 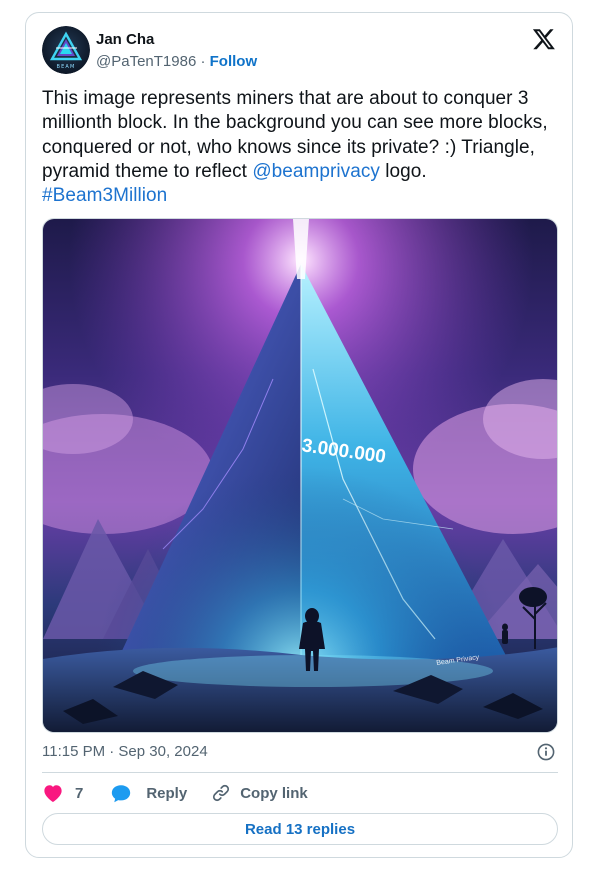 I want to click on author-handle: @PaTenT1986, so click(x=146, y=61).